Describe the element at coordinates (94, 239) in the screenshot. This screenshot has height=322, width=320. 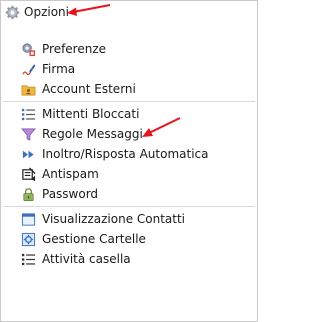
I see `menu-item-label: Gestione Cartelle` at that location.